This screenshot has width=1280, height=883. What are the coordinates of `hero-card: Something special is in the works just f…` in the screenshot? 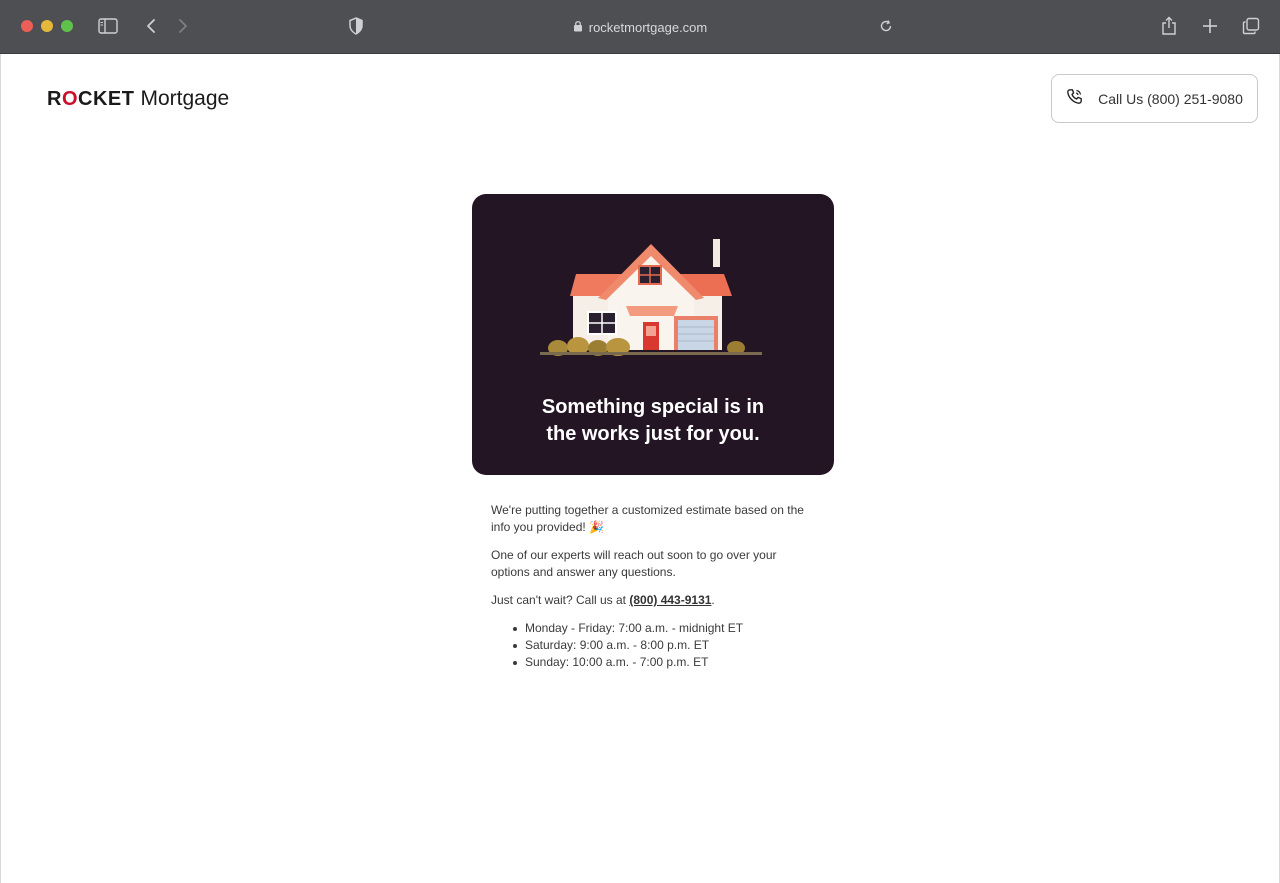 It's located at (653, 334).